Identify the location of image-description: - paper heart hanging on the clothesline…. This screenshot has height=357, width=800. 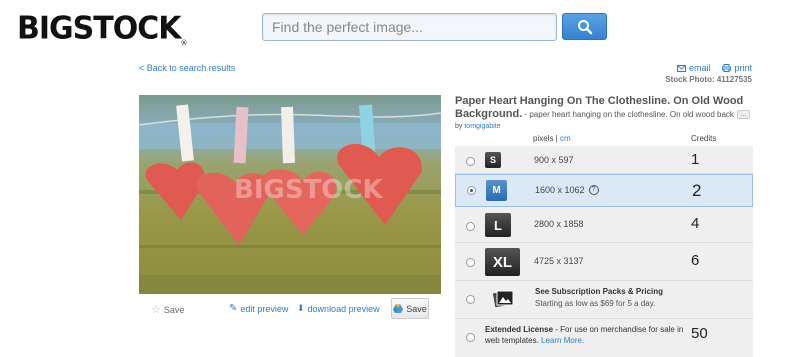
(628, 114).